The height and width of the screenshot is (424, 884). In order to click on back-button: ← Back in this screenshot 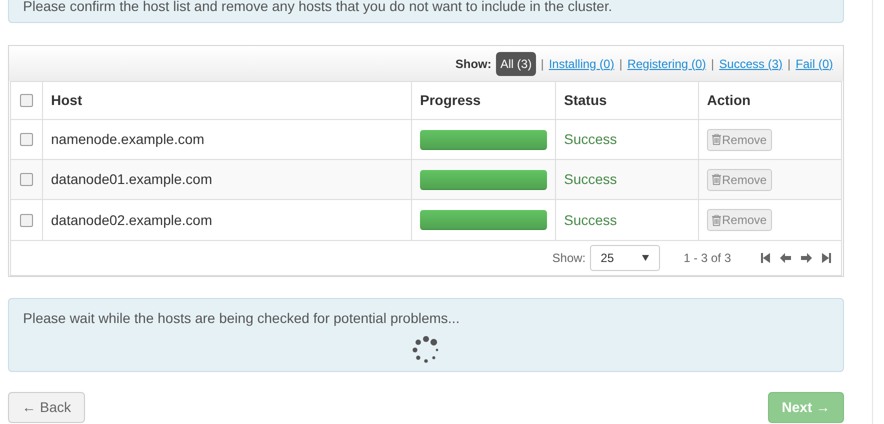, I will do `click(47, 407)`.